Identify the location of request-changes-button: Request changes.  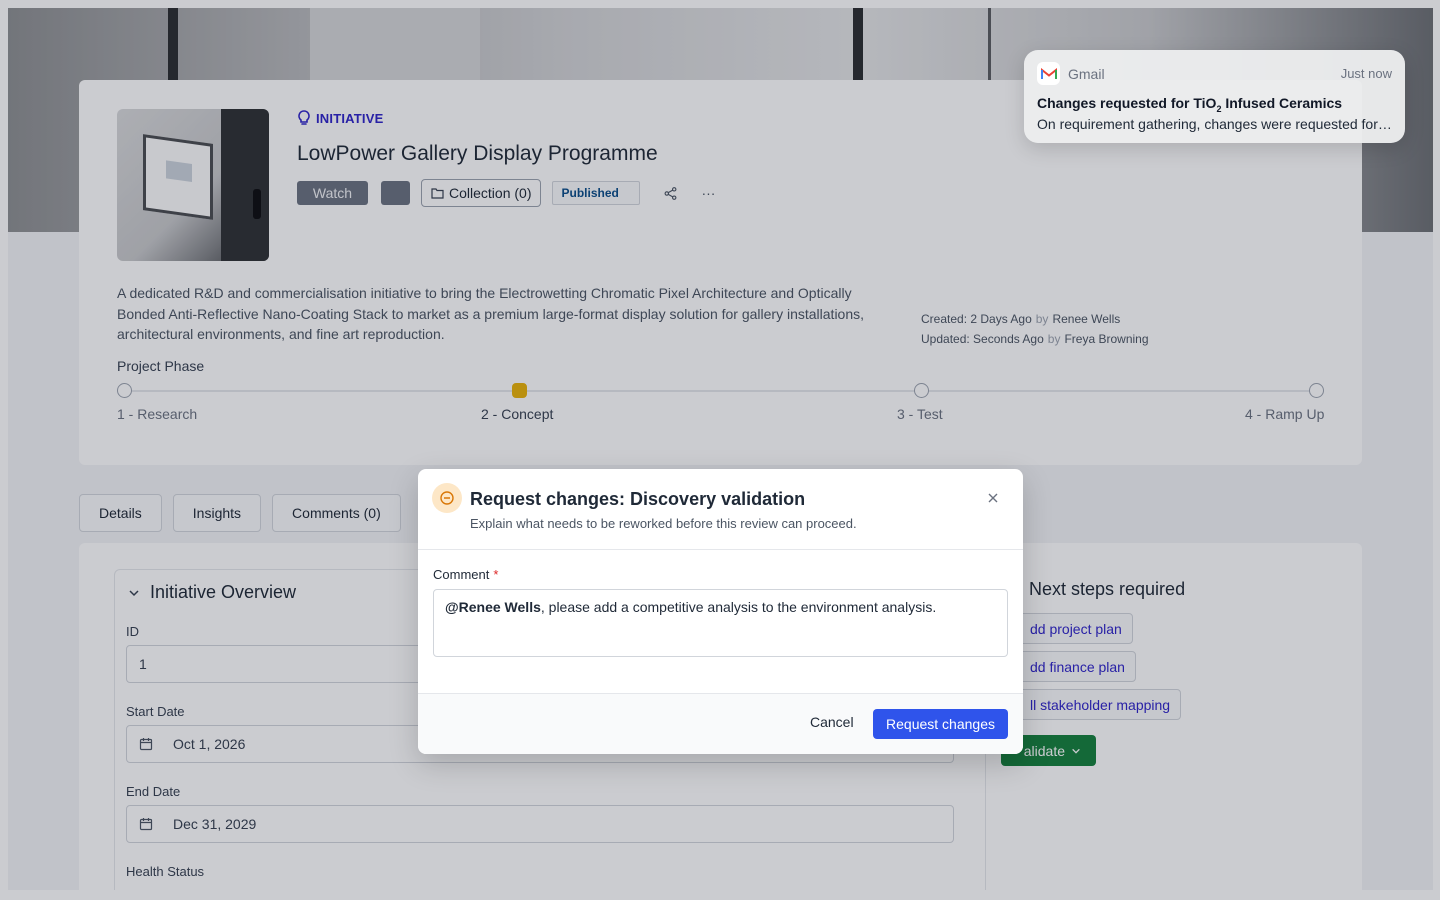
(940, 724).